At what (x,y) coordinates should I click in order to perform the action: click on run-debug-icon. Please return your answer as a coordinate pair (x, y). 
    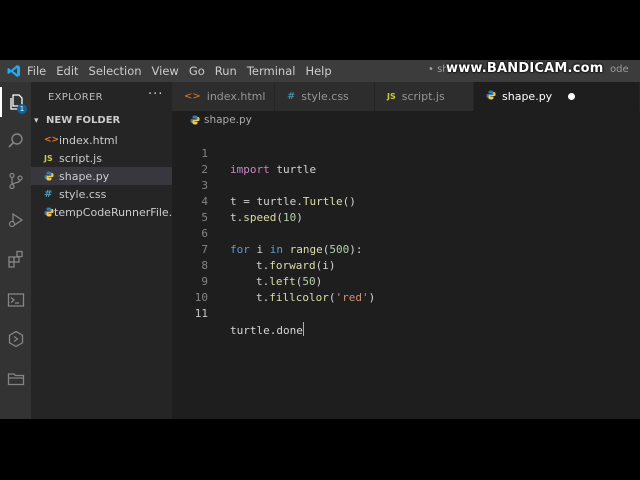
    Looking at the image, I should click on (15, 220).